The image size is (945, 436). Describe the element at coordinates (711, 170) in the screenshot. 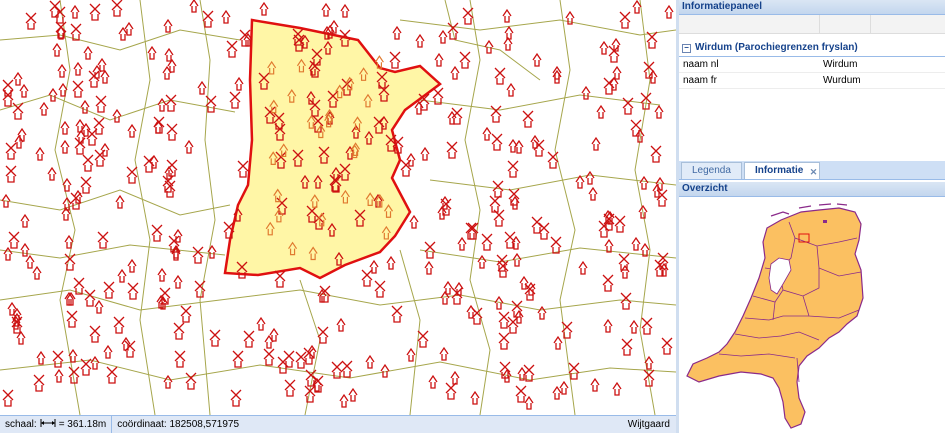

I see `tab-legenda: Legenda` at that location.